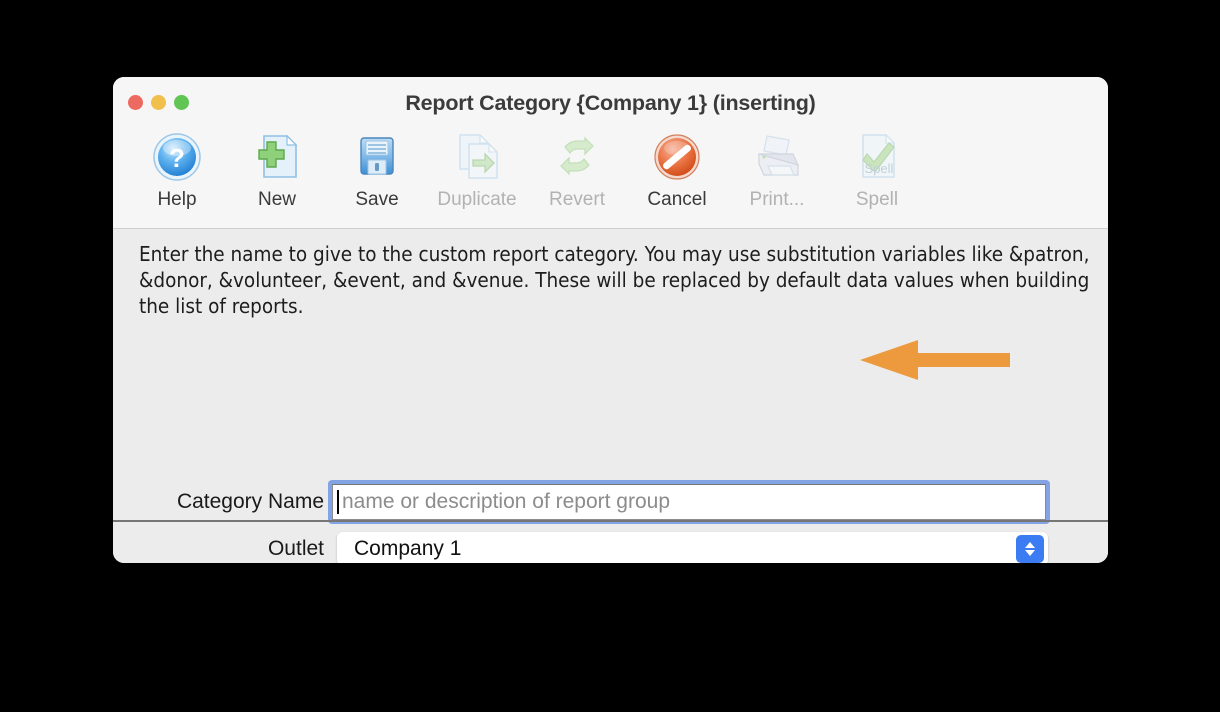  What do you see at coordinates (877, 156) in the screenshot?
I see `spell-icon: Spell` at bounding box center [877, 156].